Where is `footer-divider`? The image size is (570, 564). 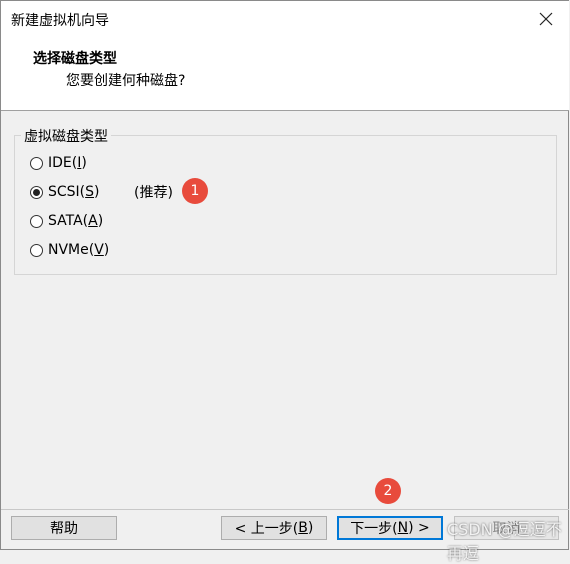 footer-divider is located at coordinates (285, 509).